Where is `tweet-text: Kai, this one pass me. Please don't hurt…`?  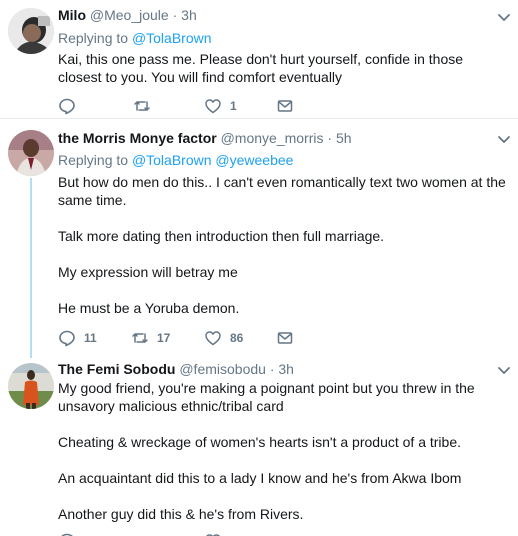 tweet-text: Kai, this one pass me. Please don't hurt… is located at coordinates (284, 68).